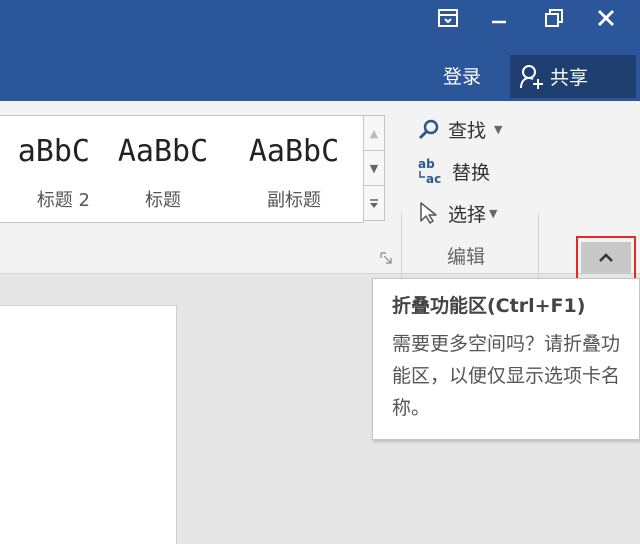 The image size is (640, 544). Describe the element at coordinates (506, 376) in the screenshot. I see `tooltip-description: 需要更多空间吗？请折叠功能区，以便仅显示选项卡名称。` at that location.